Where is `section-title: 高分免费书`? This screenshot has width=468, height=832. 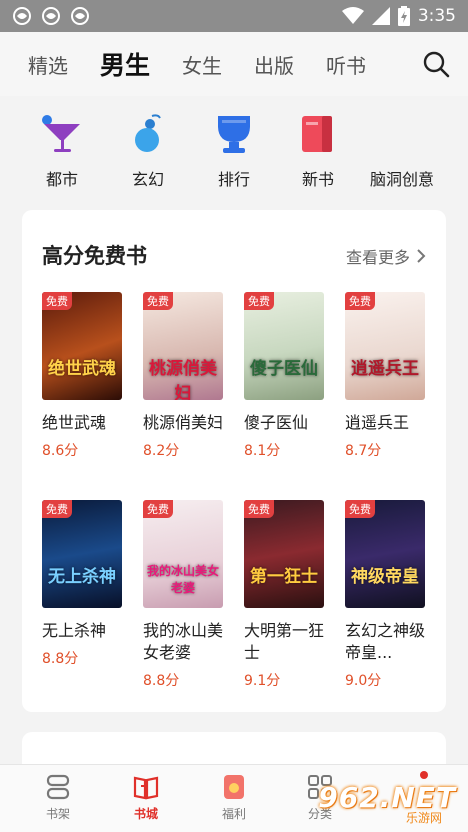 section-title: 高分免费书 is located at coordinates (94, 256).